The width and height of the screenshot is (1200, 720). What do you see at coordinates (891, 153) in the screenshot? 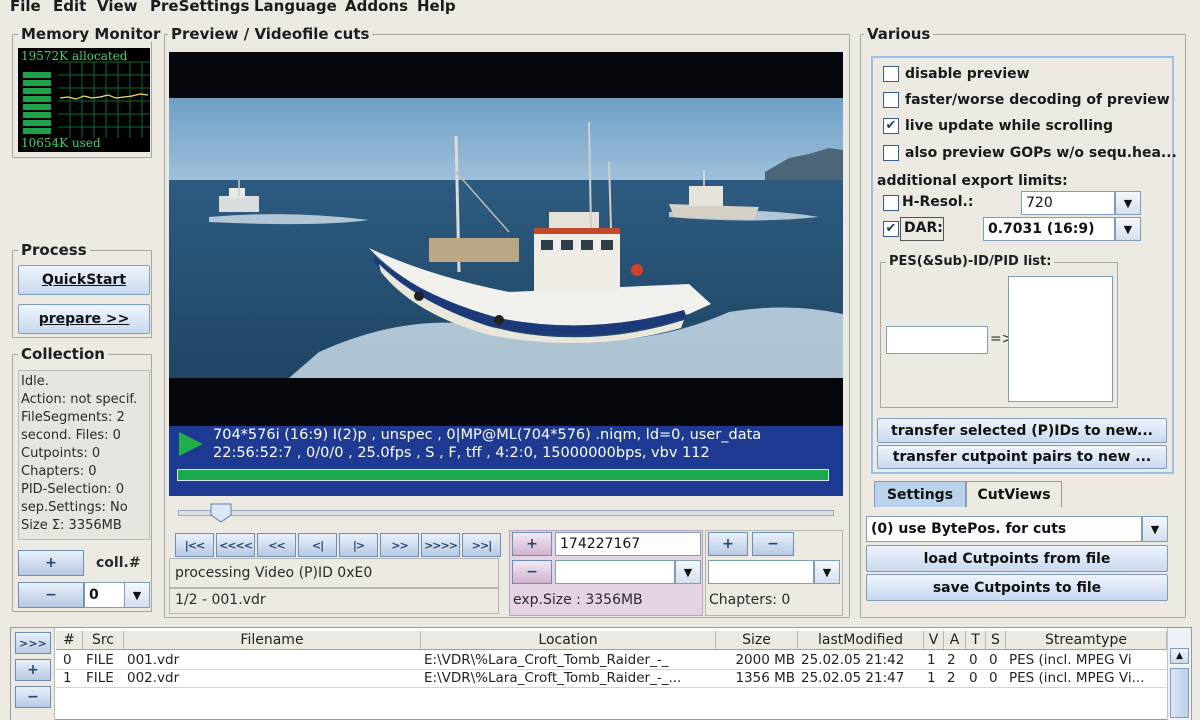
I see `preview-gops-checkbox` at bounding box center [891, 153].